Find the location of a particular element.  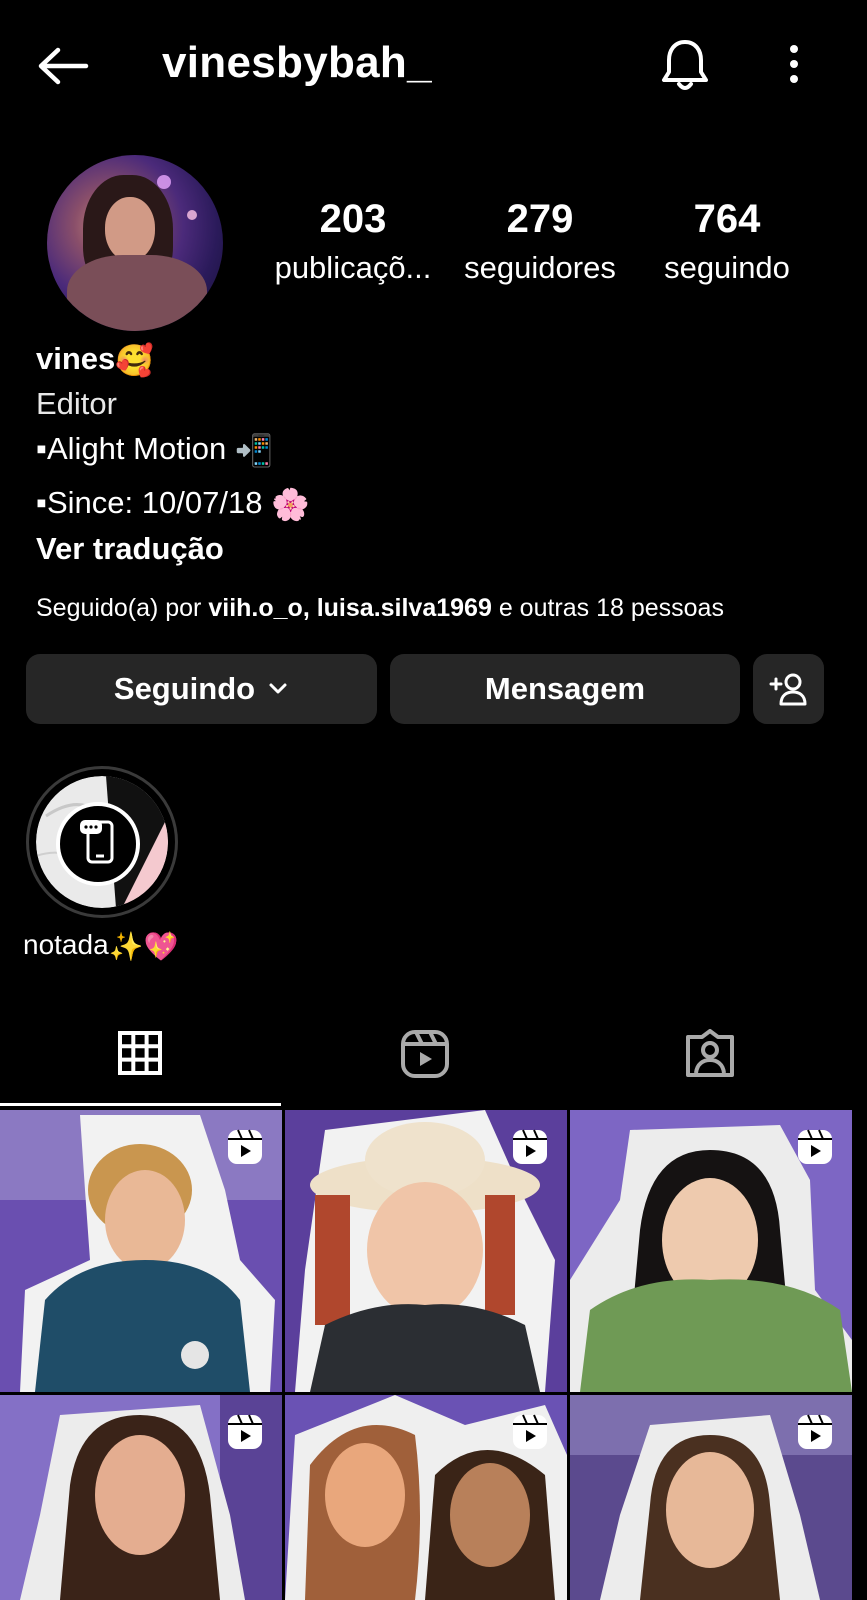

bio-line-1: ▪Alight Motion 📲 is located at coordinates (154, 450).